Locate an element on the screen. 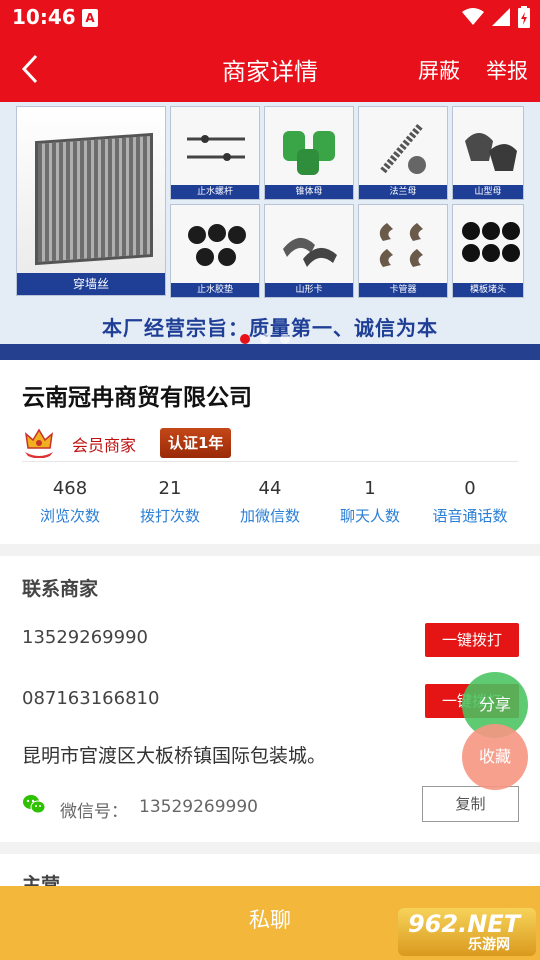 Image resolution: width=540 pixels, height=960 pixels. banner-tile: 止水螺杆 is located at coordinates (215, 153).